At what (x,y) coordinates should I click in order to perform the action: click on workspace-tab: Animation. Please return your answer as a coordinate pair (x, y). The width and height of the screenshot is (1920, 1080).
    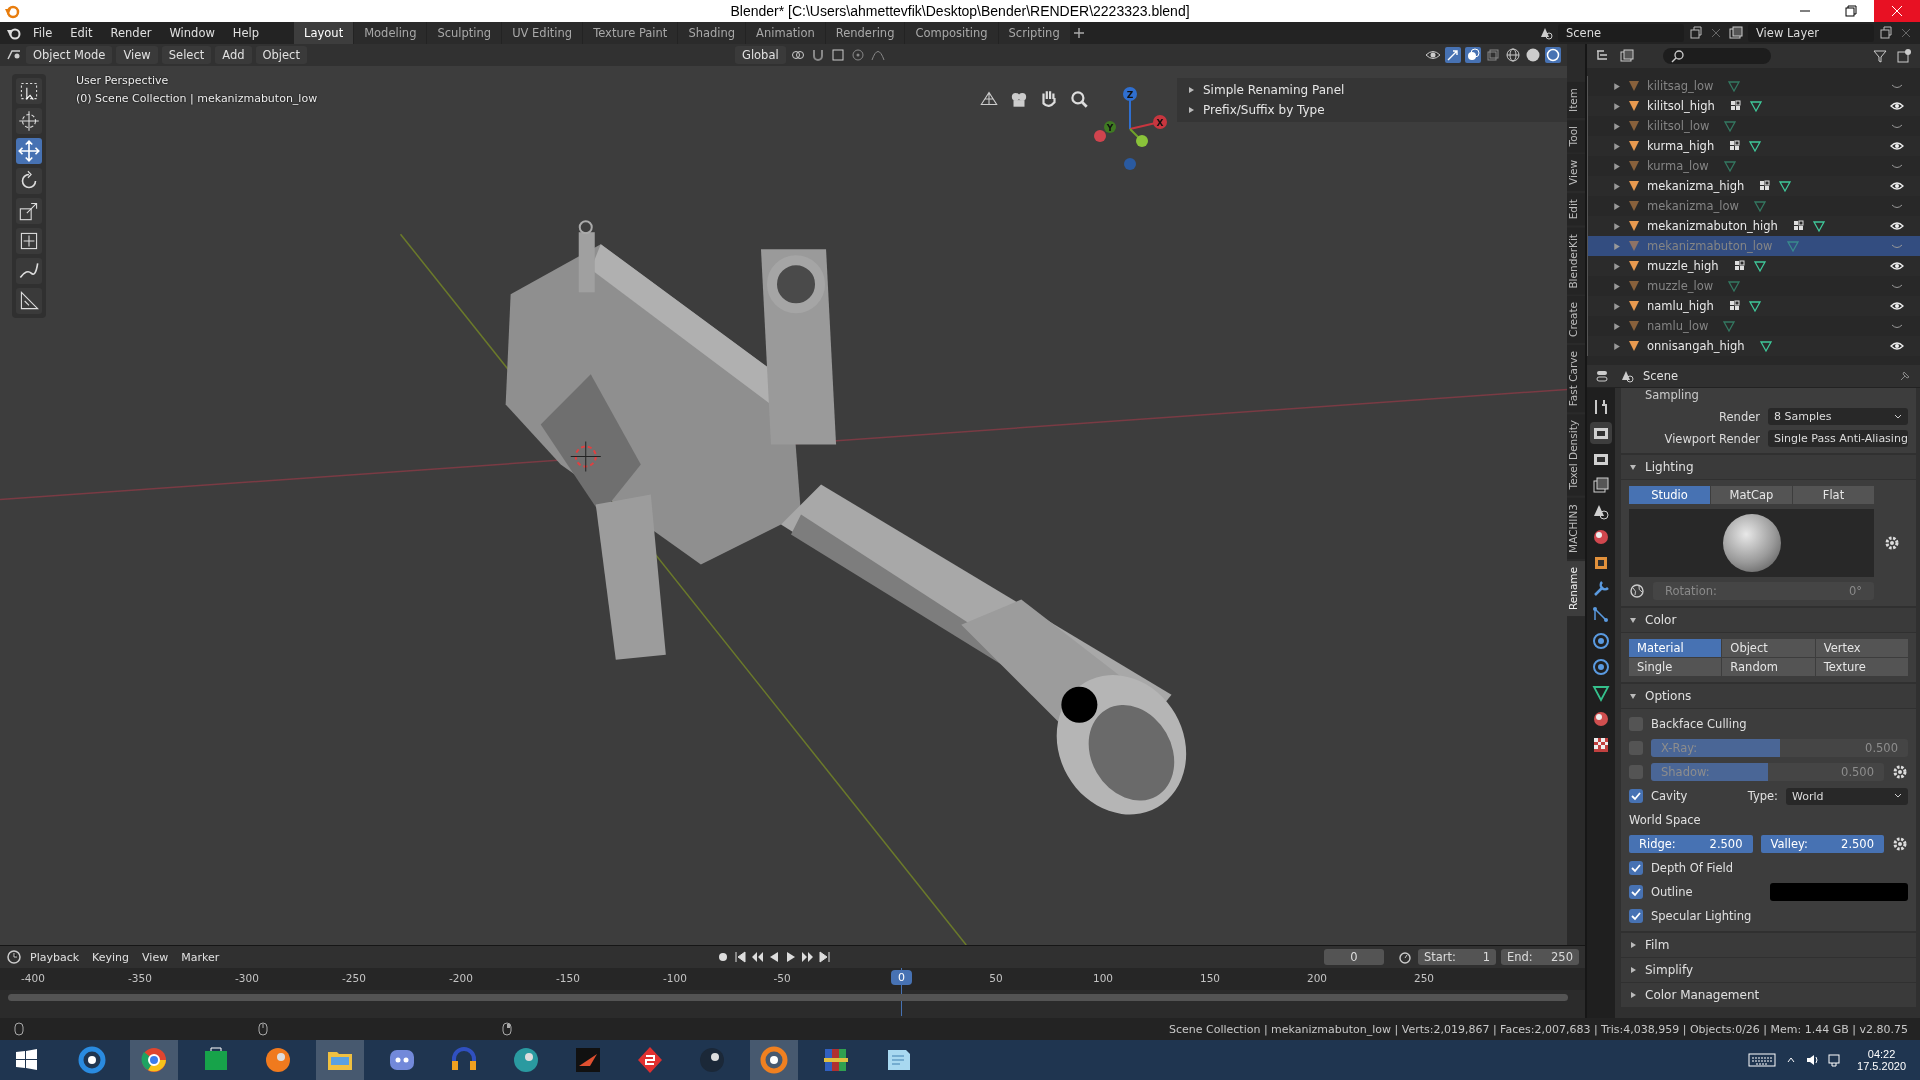
    Looking at the image, I should click on (785, 33).